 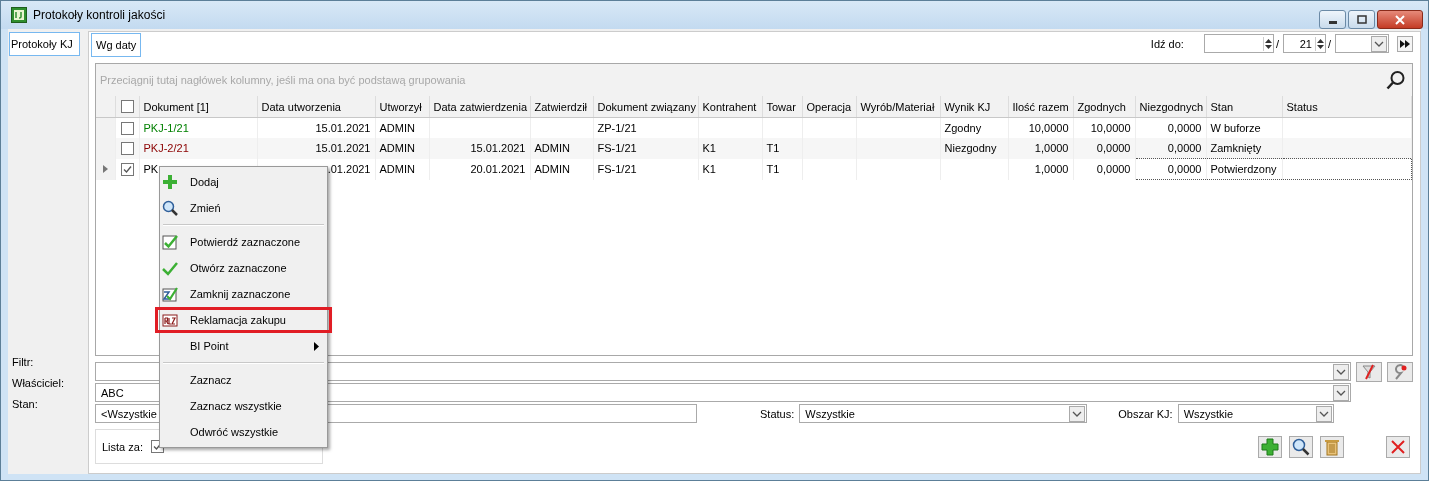 What do you see at coordinates (1170, 107) in the screenshot?
I see `column-header: Niezgodnych` at bounding box center [1170, 107].